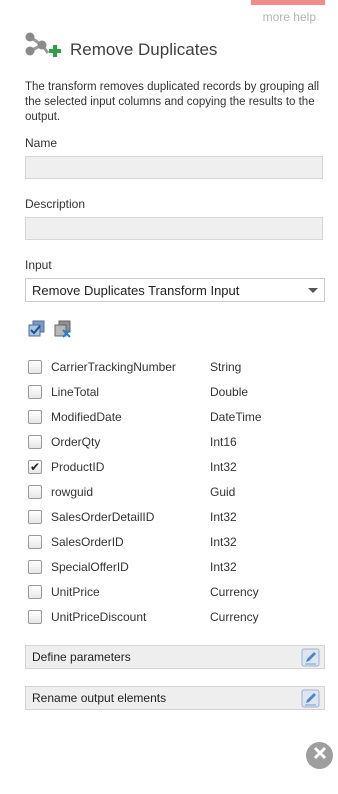 This screenshot has width=338, height=794. What do you see at coordinates (288, 2) in the screenshot?
I see `top-tab-indicator` at bounding box center [288, 2].